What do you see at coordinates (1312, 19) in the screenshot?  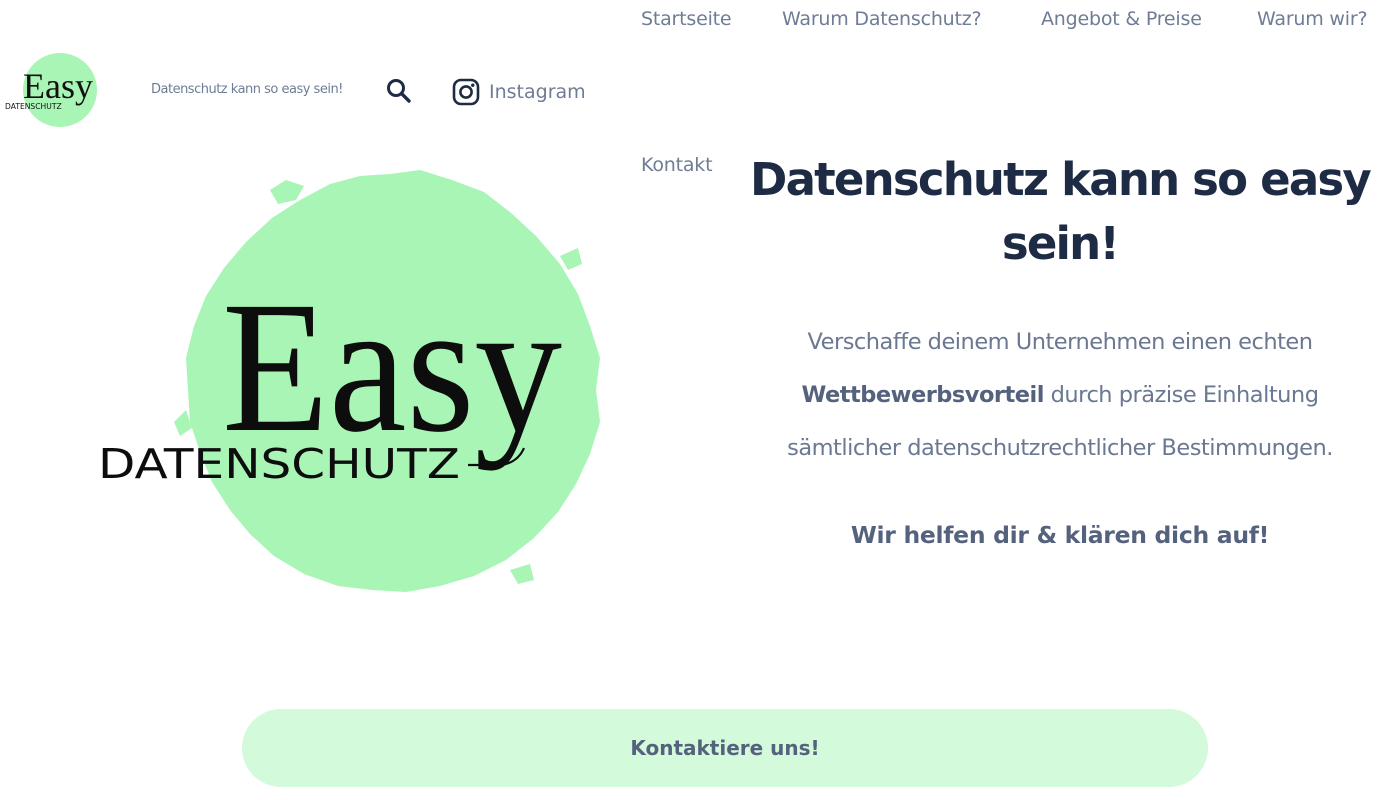 I see `nav-link-warum-wir: Warum wir?` at bounding box center [1312, 19].